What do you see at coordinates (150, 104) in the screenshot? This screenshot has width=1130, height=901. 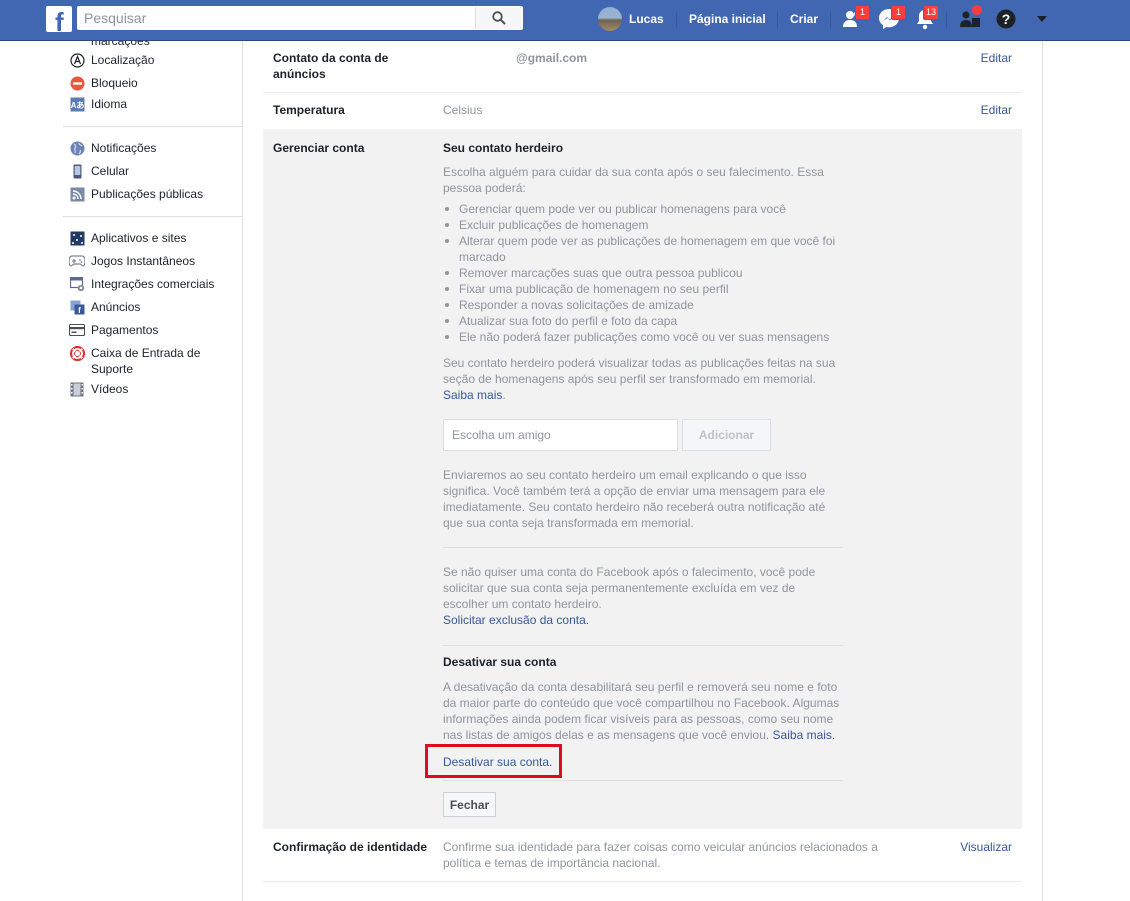 I see `sidebar-item-language: Aあ Idioma` at bounding box center [150, 104].